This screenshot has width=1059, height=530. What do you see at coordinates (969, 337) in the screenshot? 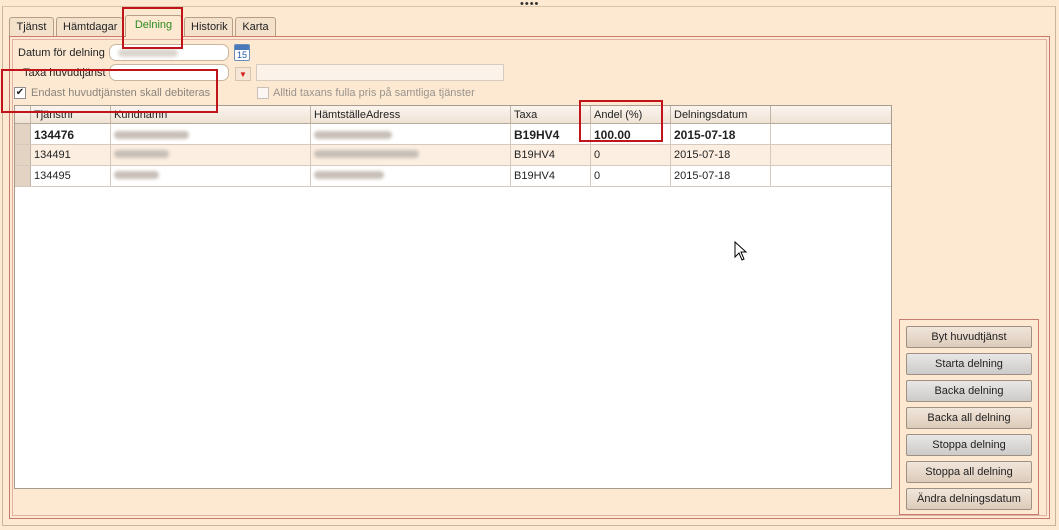
I see `byt-huvudtjanst-button: Byt huvudtjänst` at bounding box center [969, 337].